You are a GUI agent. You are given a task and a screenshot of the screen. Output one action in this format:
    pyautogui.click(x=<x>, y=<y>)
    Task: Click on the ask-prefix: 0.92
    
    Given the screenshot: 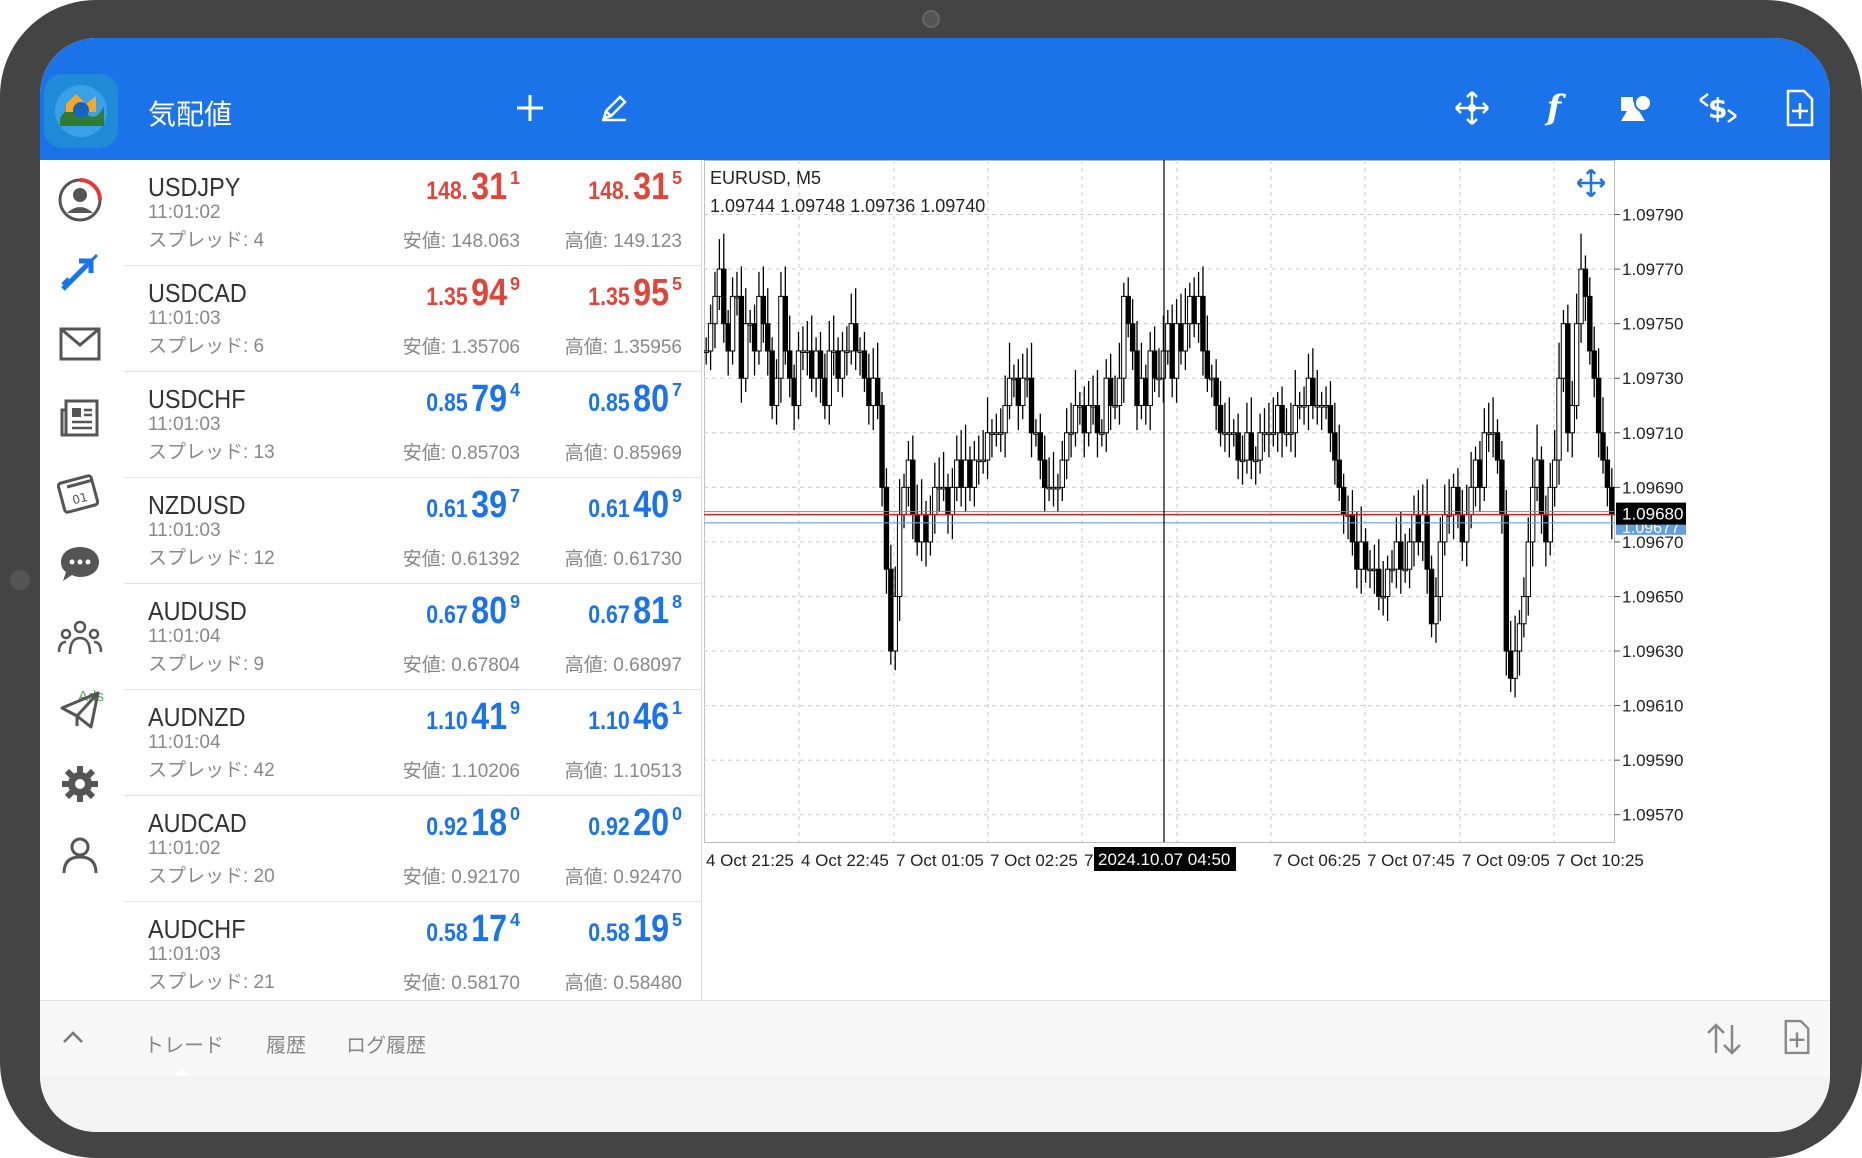 What is the action you would take?
    pyautogui.click(x=609, y=827)
    